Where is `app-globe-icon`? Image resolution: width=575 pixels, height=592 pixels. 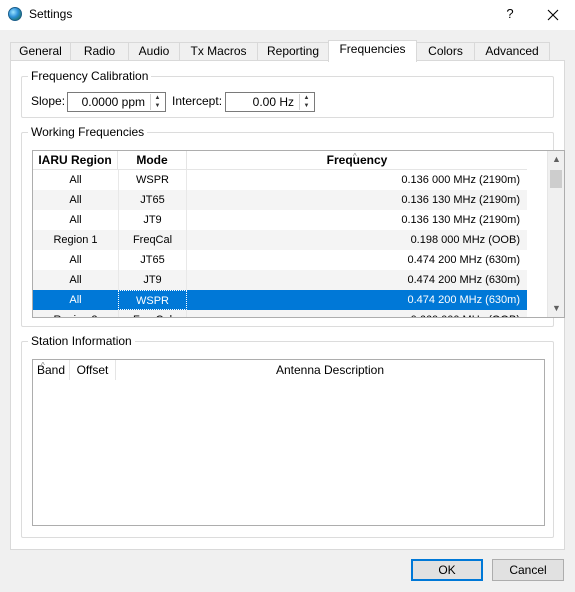
app-globe-icon is located at coordinates (15, 14).